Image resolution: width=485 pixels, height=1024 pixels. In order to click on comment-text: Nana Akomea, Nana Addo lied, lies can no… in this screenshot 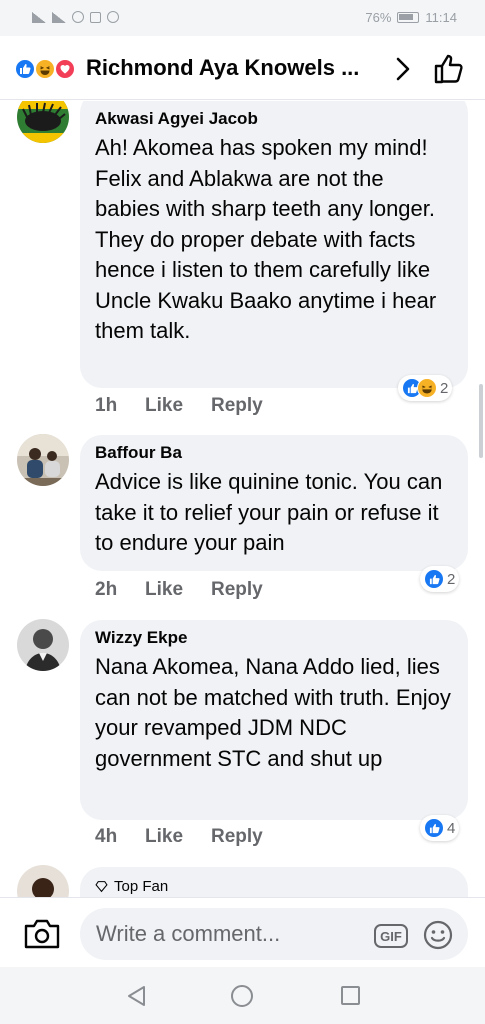, I will do `click(273, 712)`.